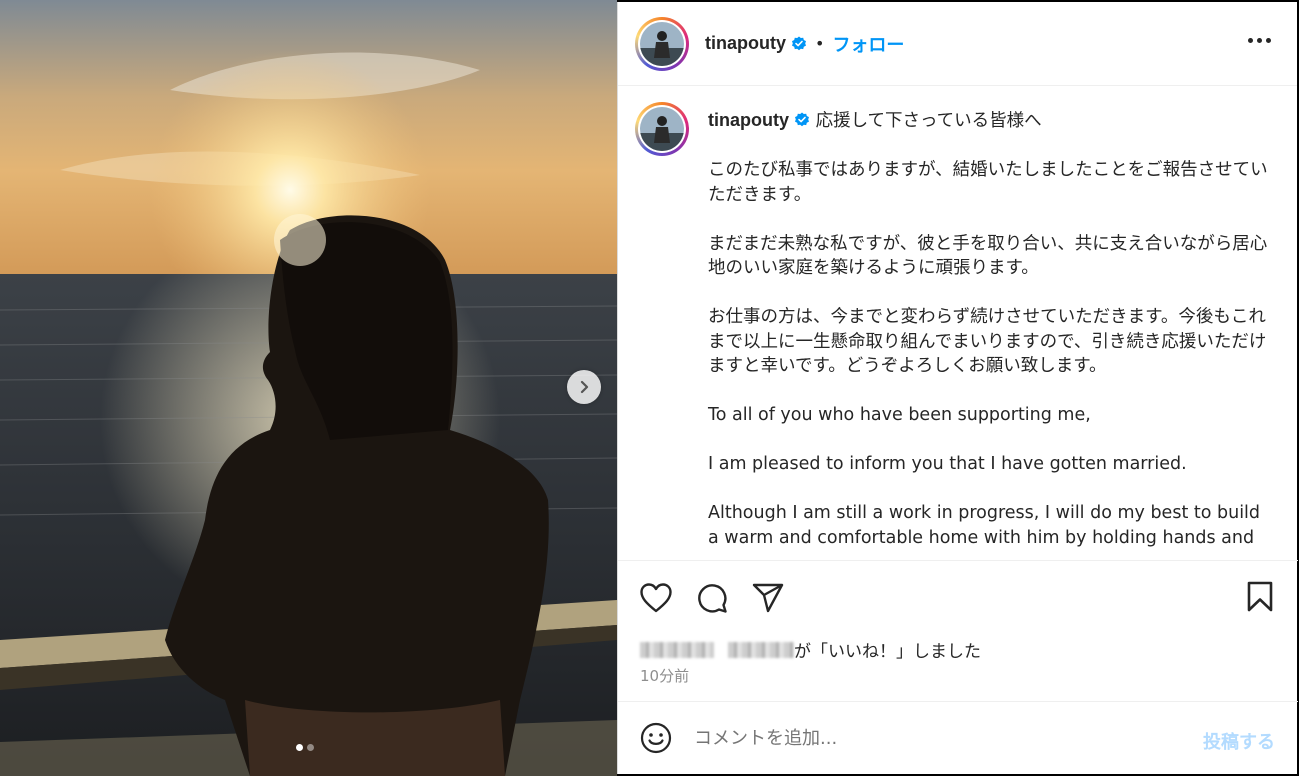 The image size is (1299, 776). I want to click on post-header: tinapouty • フォロー, so click(957, 44).